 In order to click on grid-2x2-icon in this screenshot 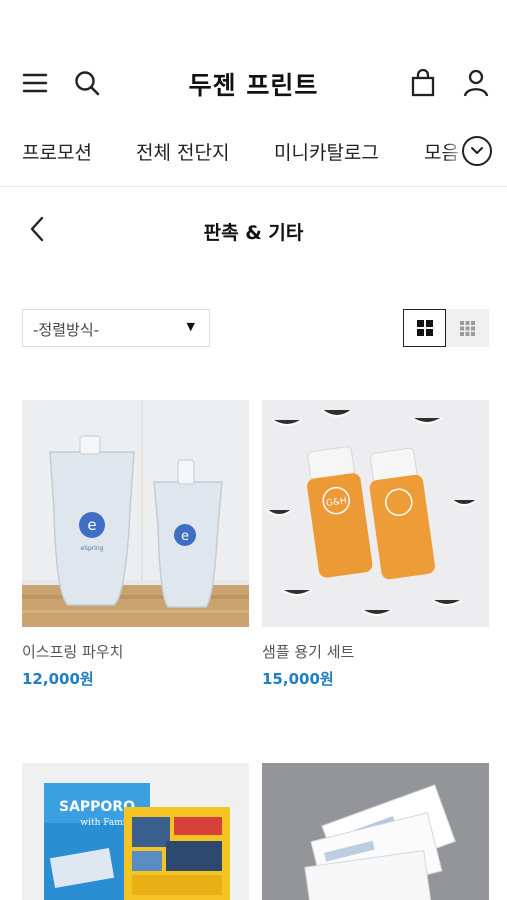, I will do `click(424, 328)`.